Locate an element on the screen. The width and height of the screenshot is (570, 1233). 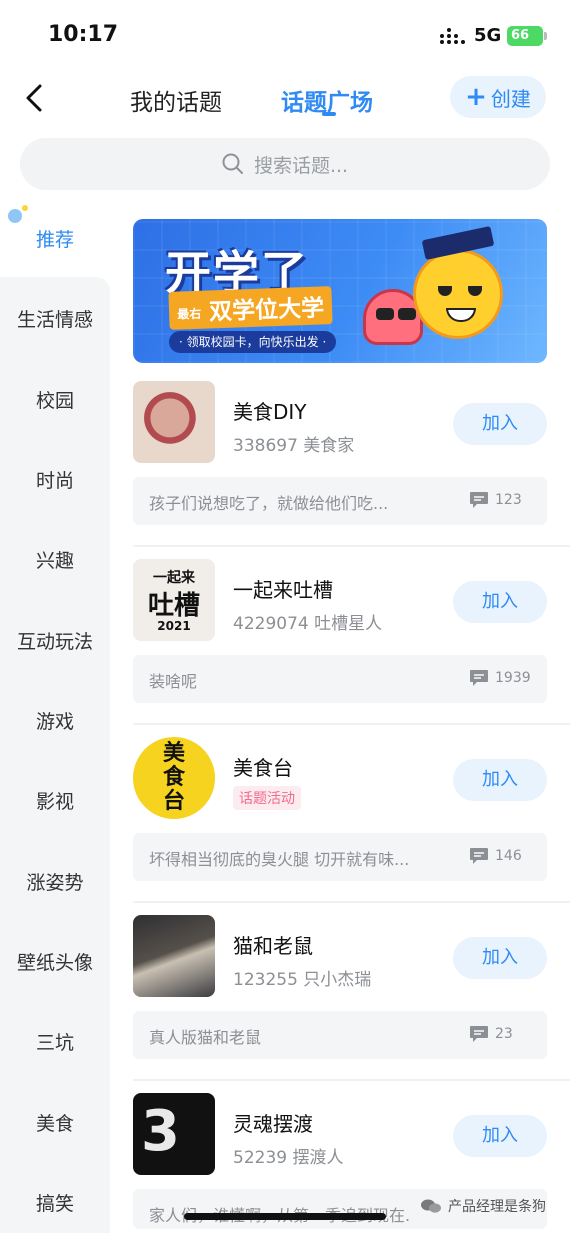
tab-my-topics: 我的话题 is located at coordinates (176, 100).